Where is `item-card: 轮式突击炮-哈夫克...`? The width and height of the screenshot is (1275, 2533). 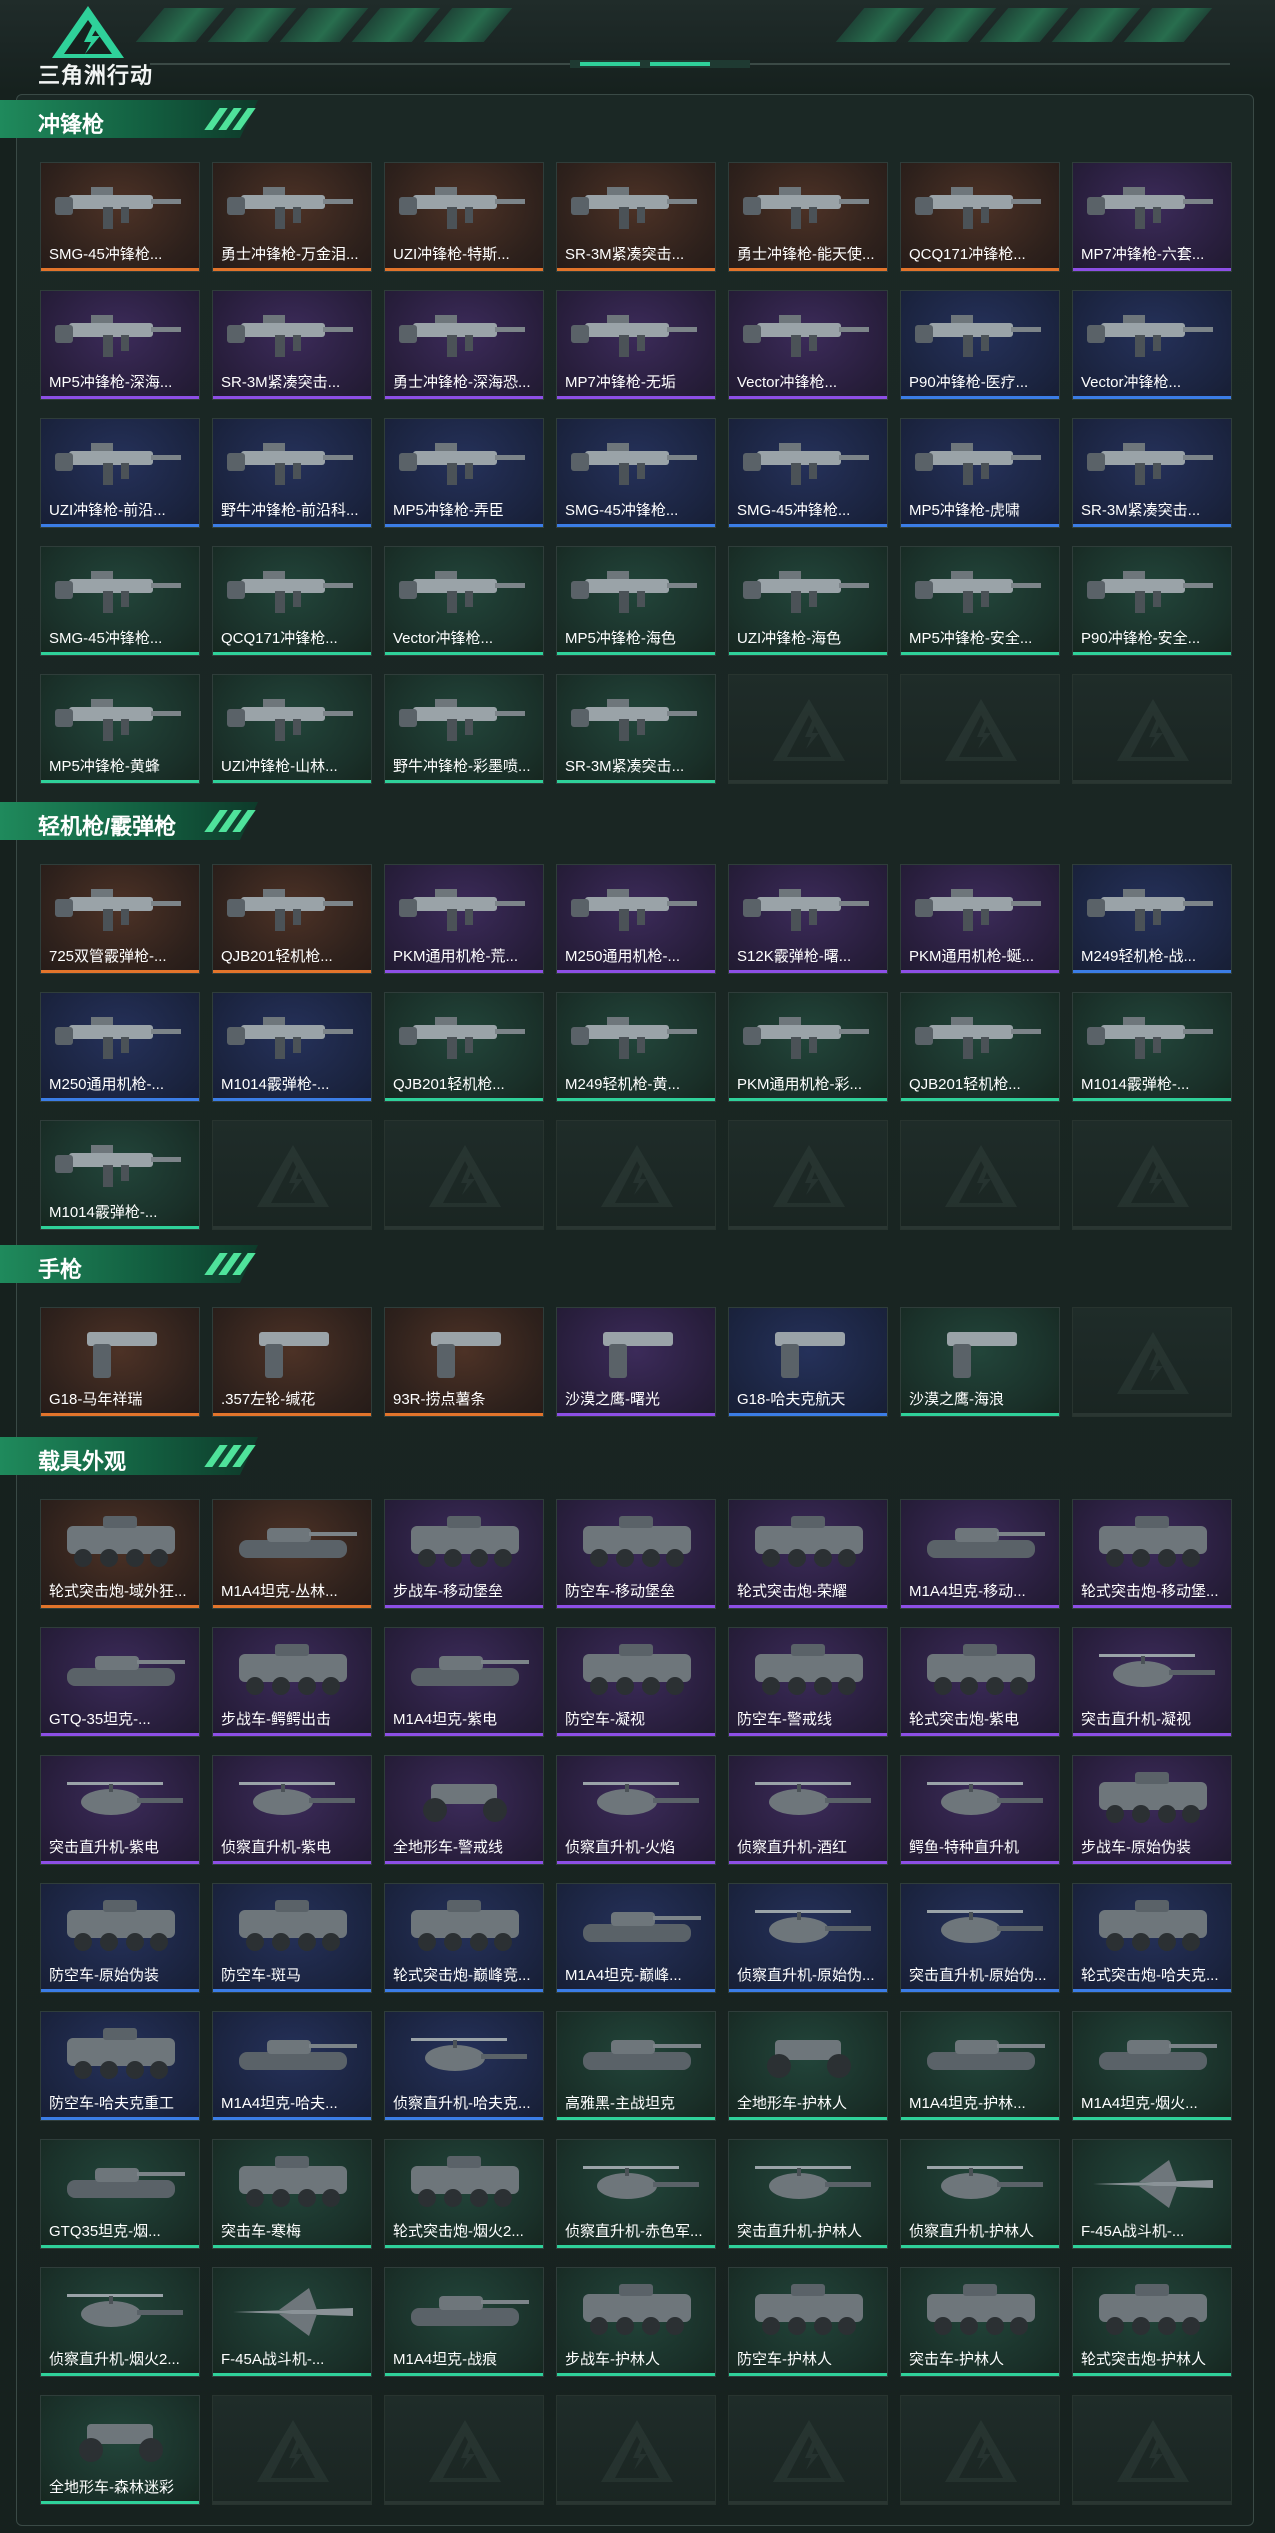 item-card: 轮式突击炮-哈夫克... is located at coordinates (1152, 1938).